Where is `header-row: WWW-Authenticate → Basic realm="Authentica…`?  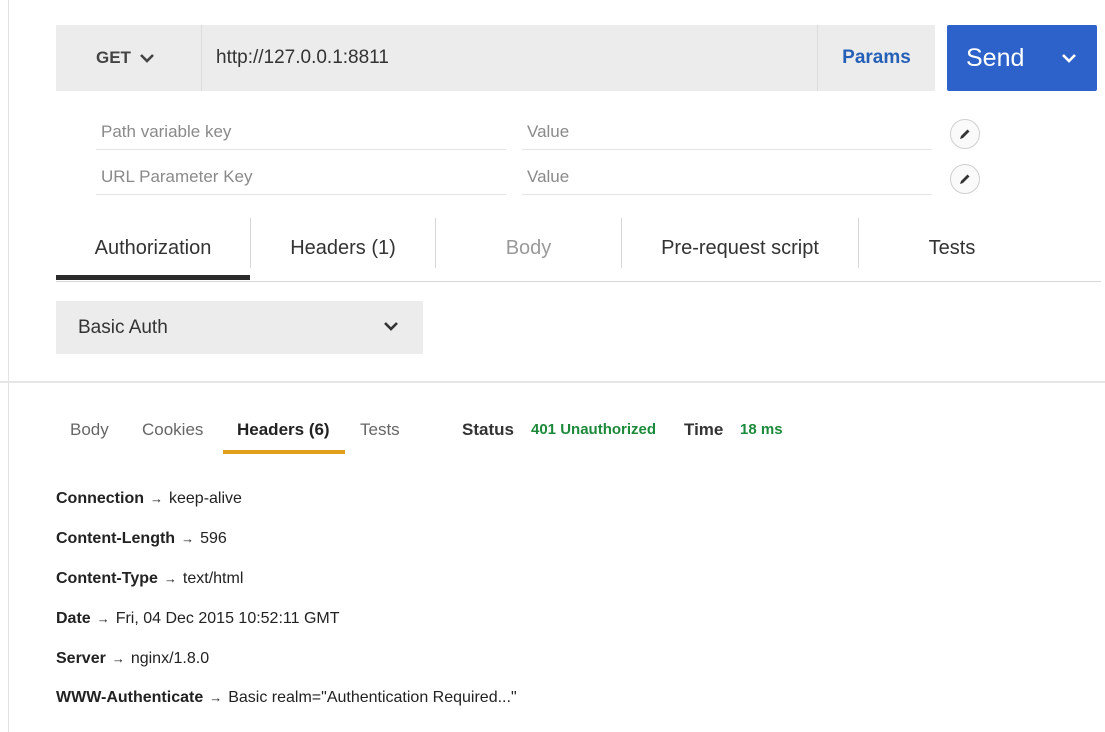 header-row: WWW-Authenticate → Basic realm="Authentica… is located at coordinates (286, 698).